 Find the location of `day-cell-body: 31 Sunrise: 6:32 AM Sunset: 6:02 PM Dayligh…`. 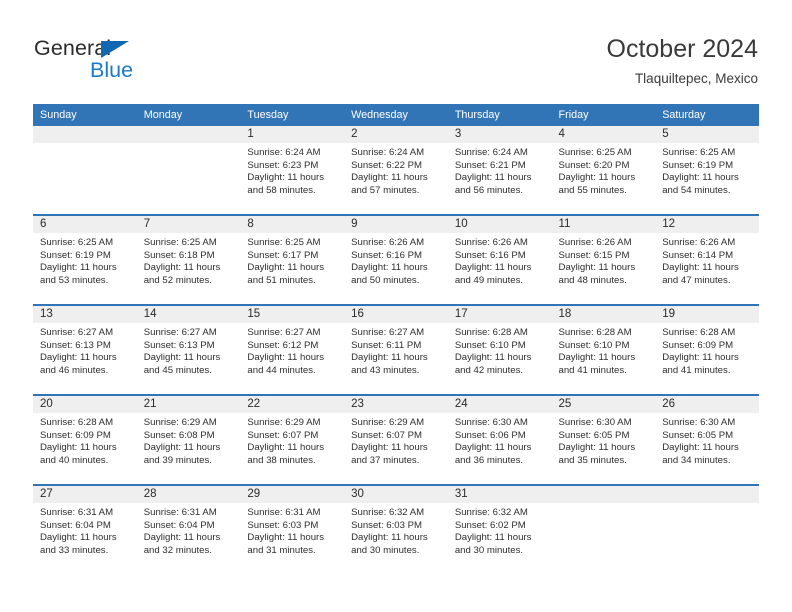

day-cell-body: 31 Sunrise: 6:32 AM Sunset: 6:02 PM Dayligh… is located at coordinates (499, 530).